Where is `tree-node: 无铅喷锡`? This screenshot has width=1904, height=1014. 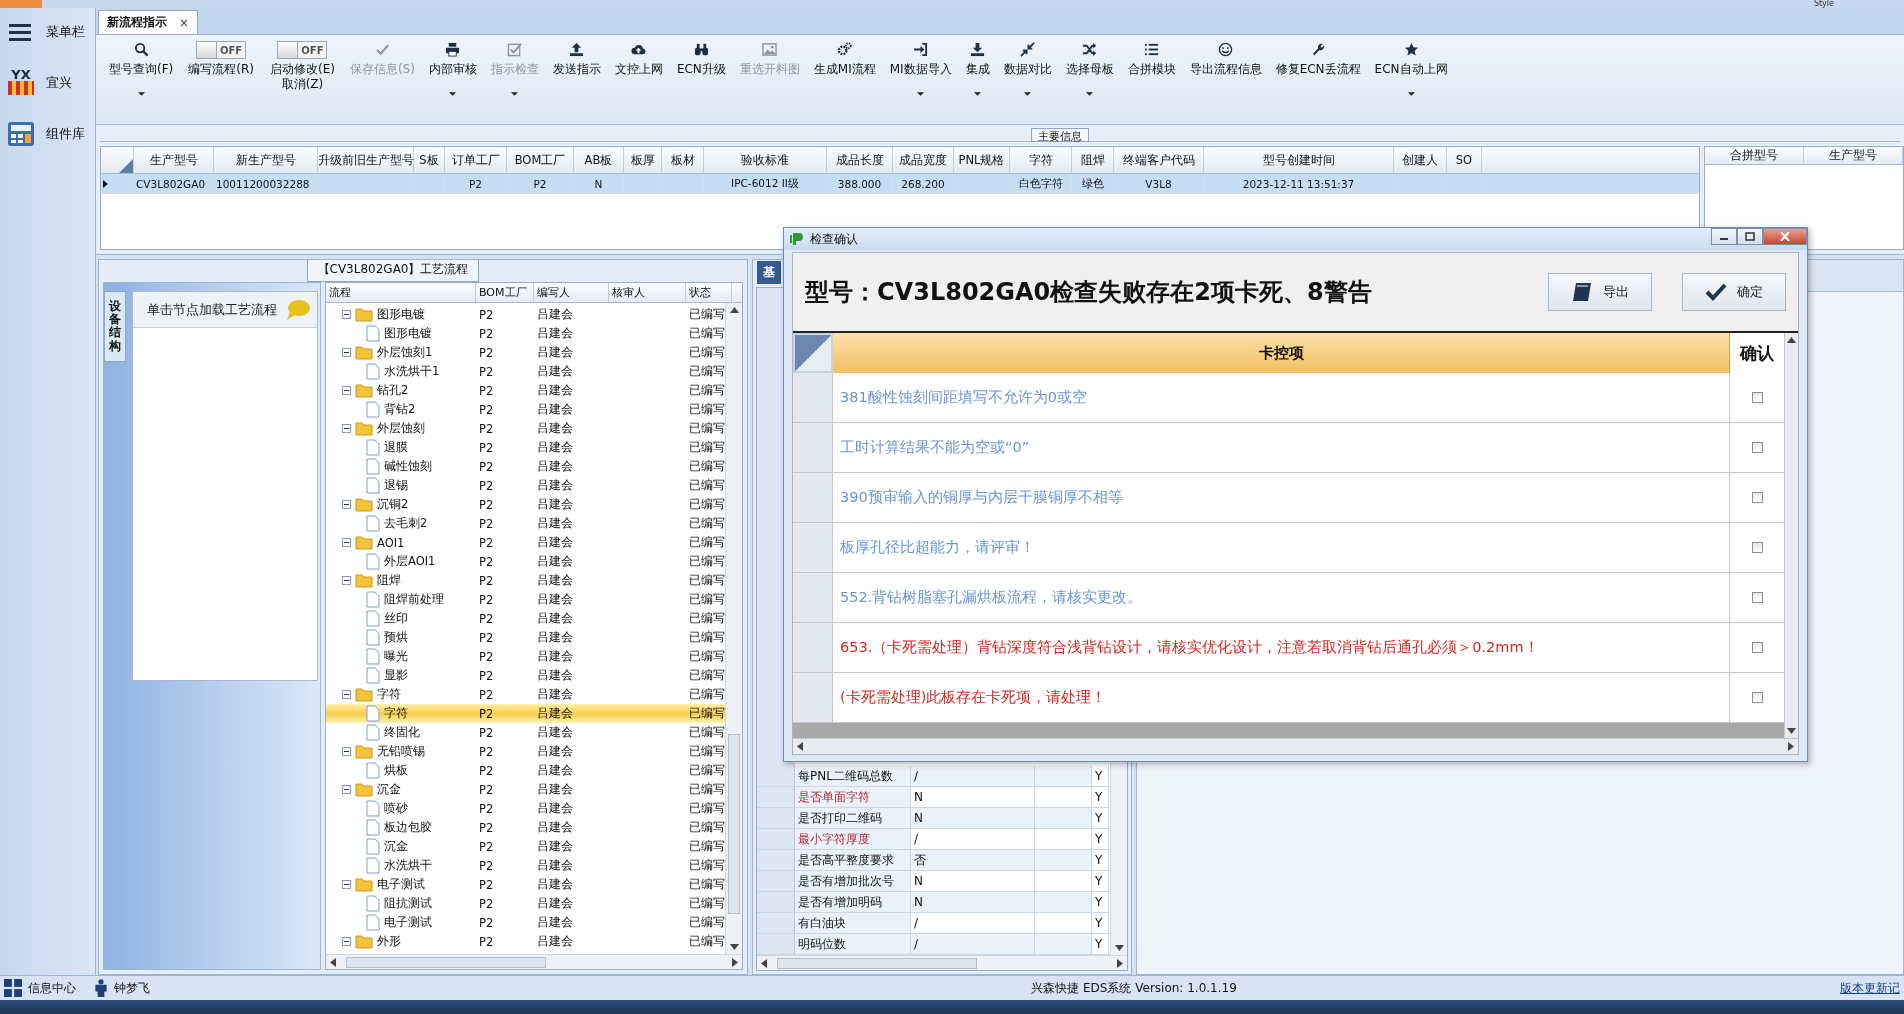 tree-node: 无铅喷锡 is located at coordinates (401, 751).